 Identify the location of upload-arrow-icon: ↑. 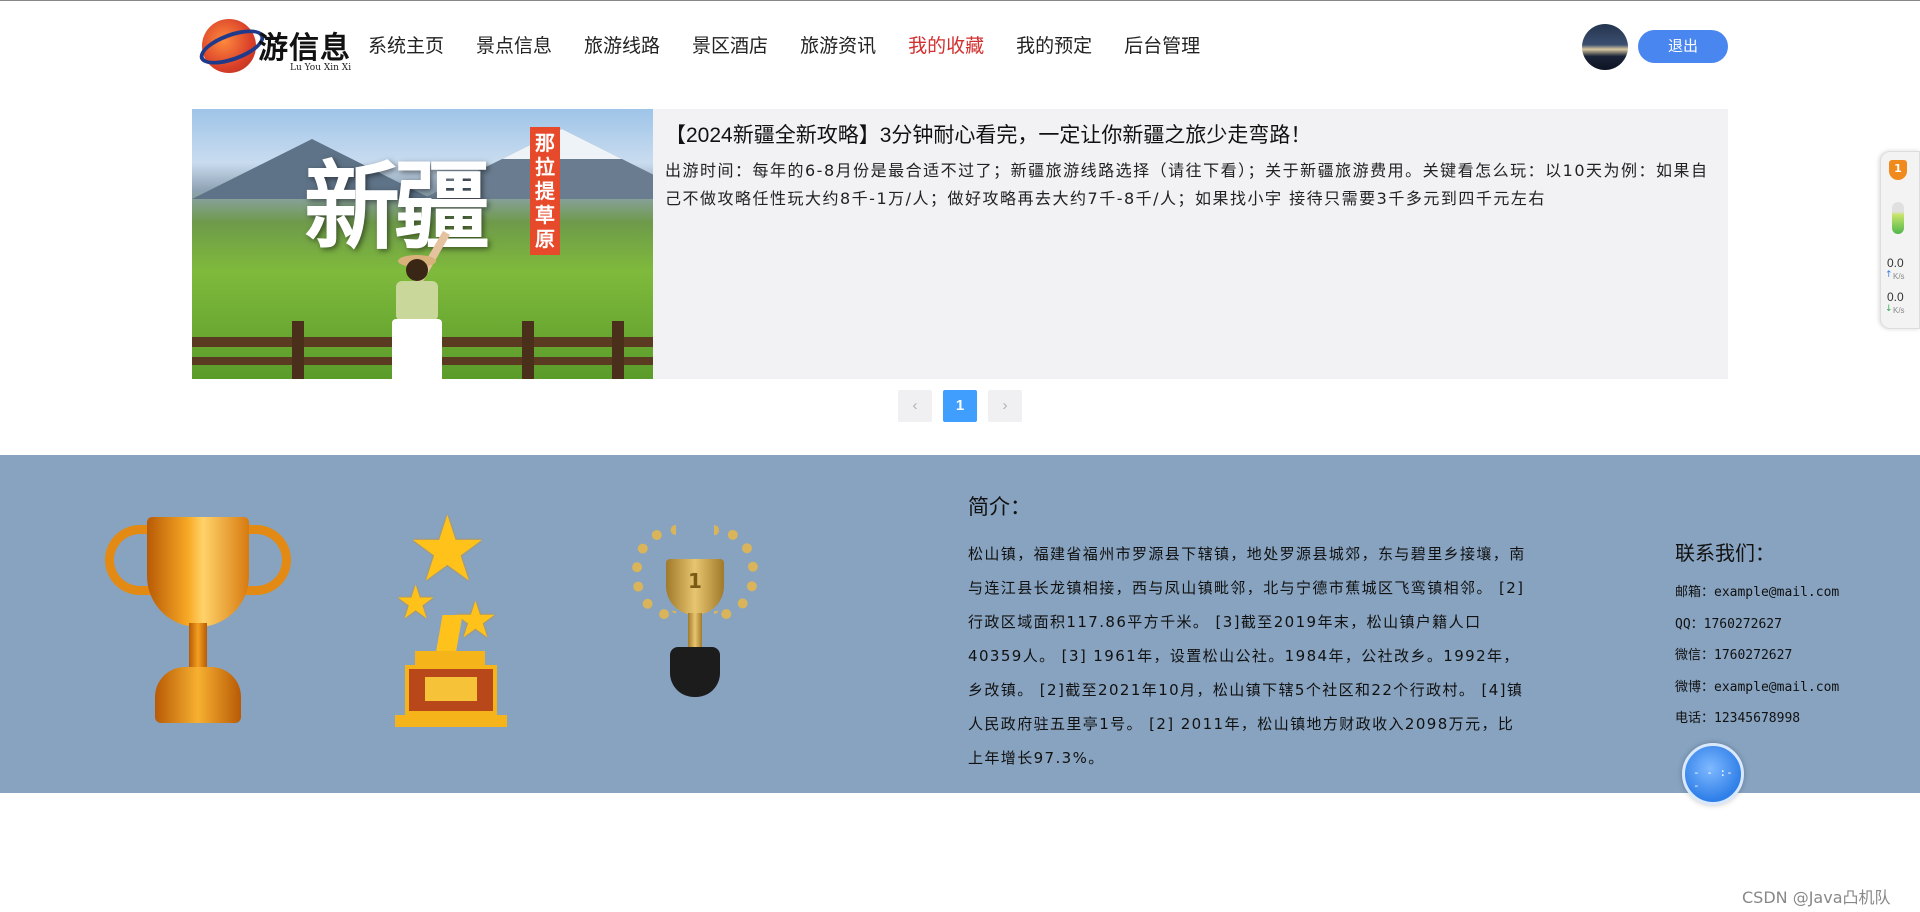
(1889, 275).